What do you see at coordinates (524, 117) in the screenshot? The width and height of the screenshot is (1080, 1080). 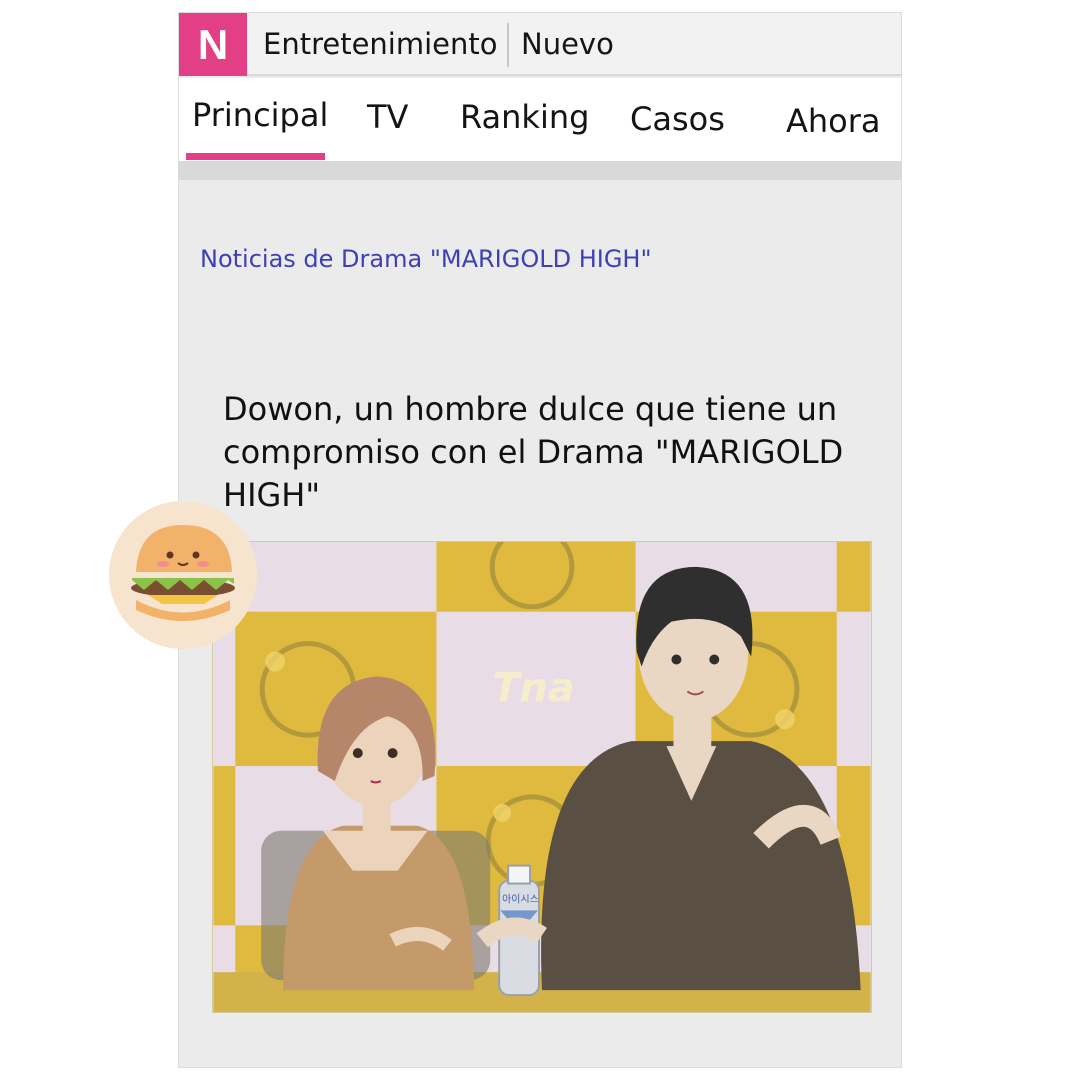 I see `tab-ranking: Ranking` at bounding box center [524, 117].